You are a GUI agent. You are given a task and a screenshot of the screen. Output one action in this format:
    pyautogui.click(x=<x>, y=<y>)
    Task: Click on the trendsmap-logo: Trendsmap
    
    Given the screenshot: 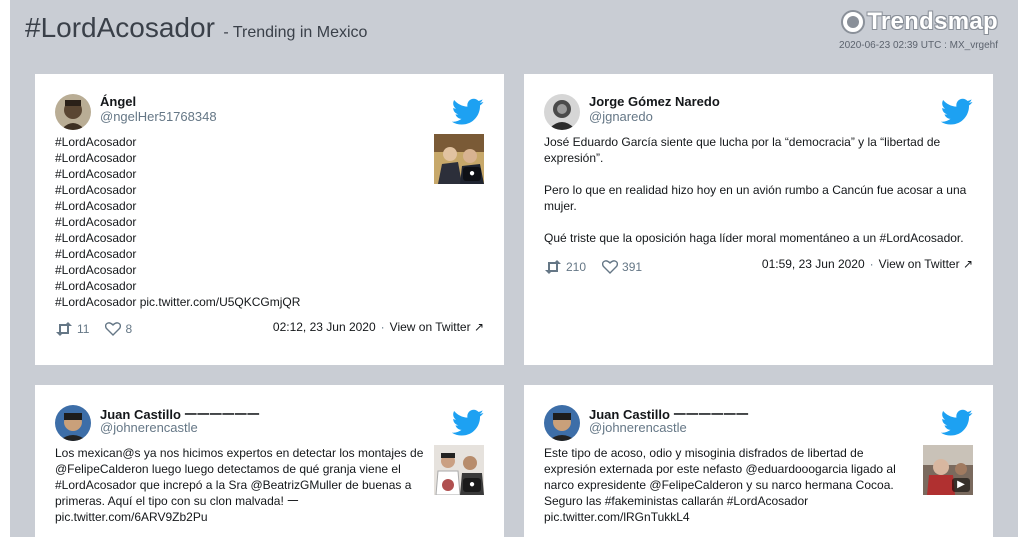 What is the action you would take?
    pyautogui.click(x=919, y=22)
    